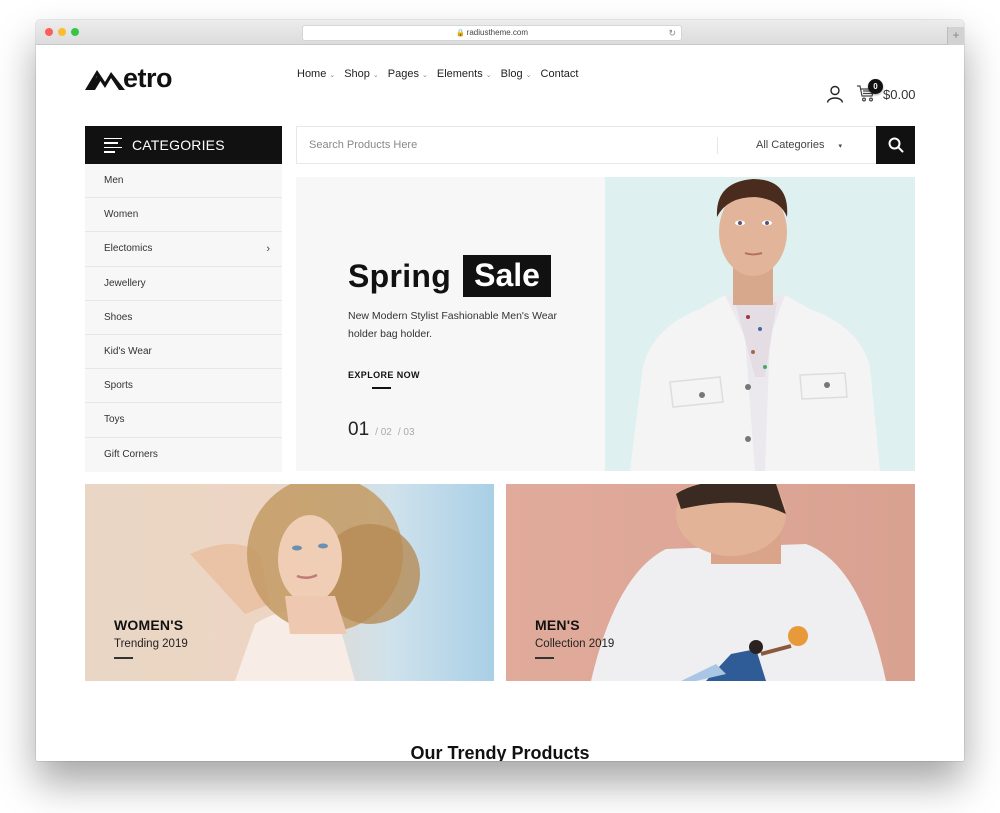  Describe the element at coordinates (500, 752) in the screenshot. I see `trendy-products-title: Our Trendy Products` at that location.